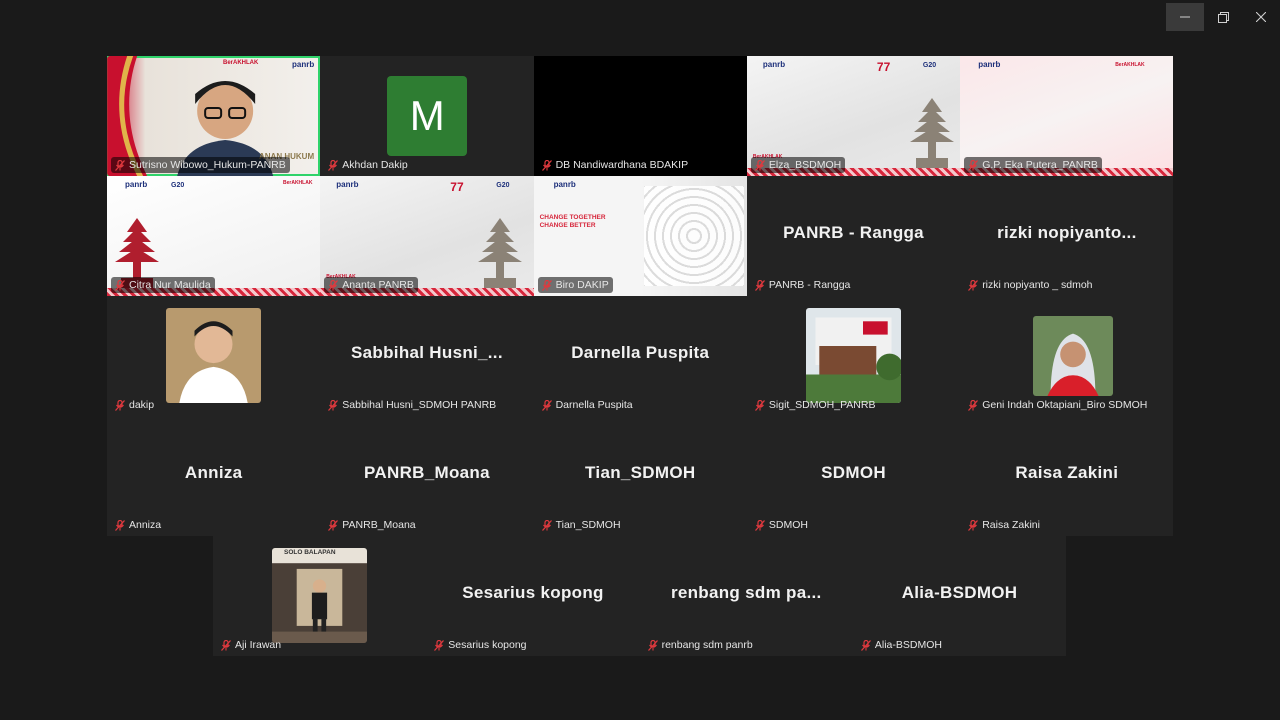  Describe the element at coordinates (1011, 525) in the screenshot. I see `participant-name: Raisa Zakini` at that location.